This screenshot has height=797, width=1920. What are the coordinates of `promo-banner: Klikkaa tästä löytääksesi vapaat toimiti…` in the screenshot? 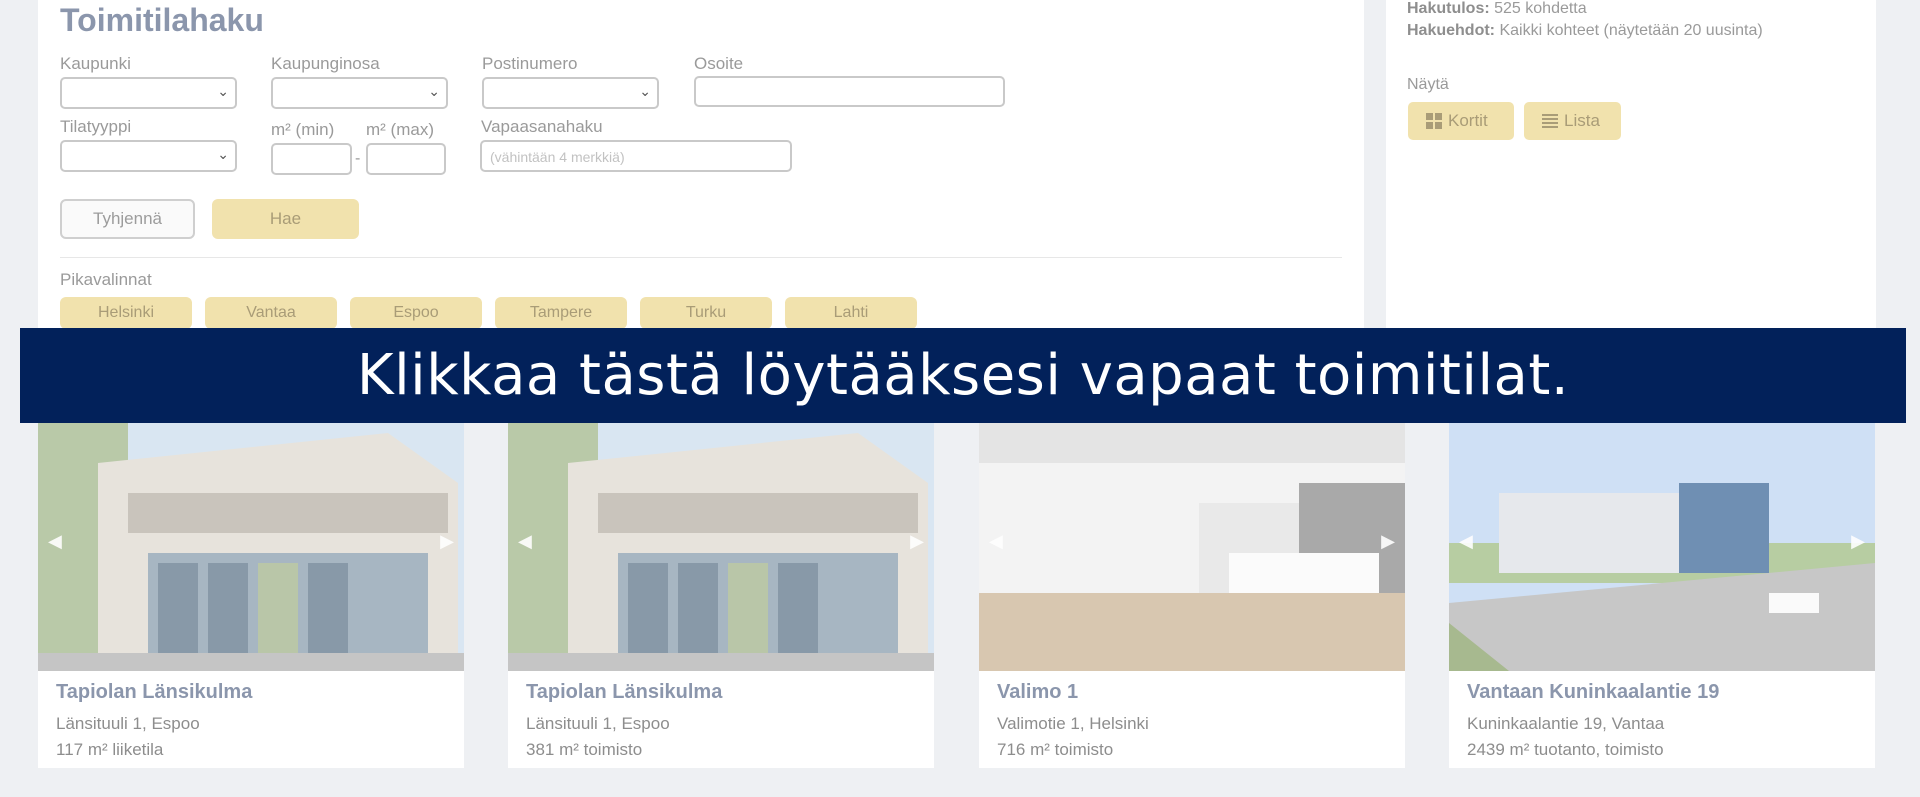 It's located at (963, 375).